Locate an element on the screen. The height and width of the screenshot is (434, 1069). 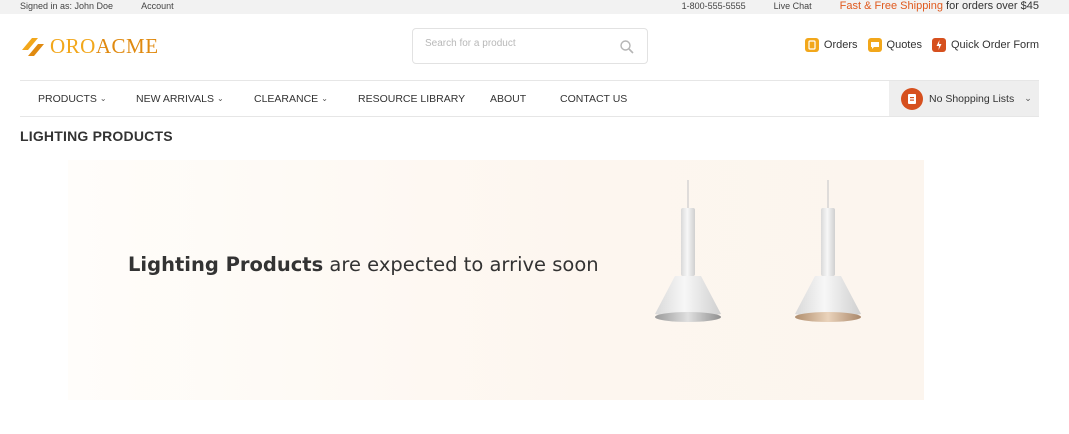
pendant-lamps-image is located at coordinates (758, 251).